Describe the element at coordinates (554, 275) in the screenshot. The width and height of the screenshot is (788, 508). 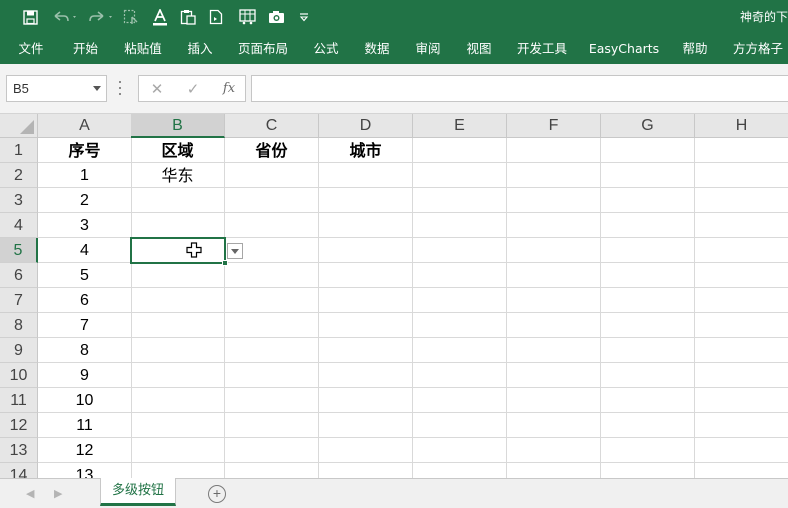
I see `cell-f6` at that location.